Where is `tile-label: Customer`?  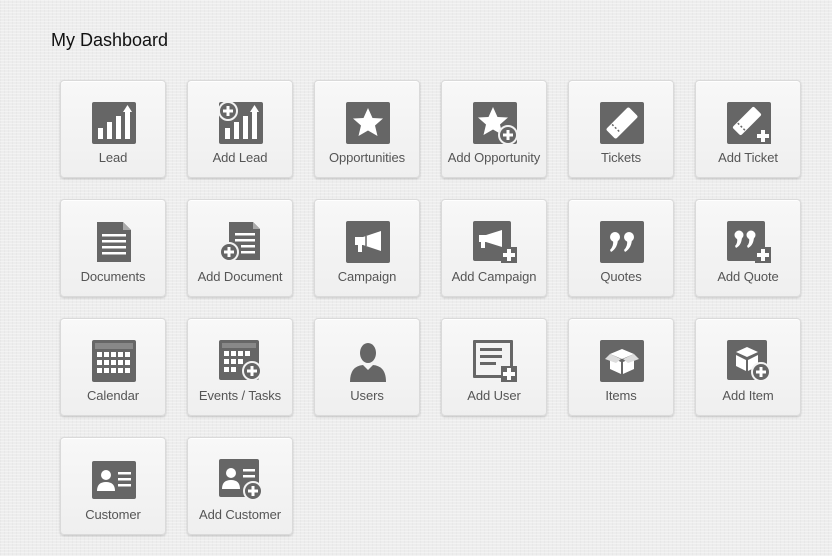 tile-label: Customer is located at coordinates (113, 514).